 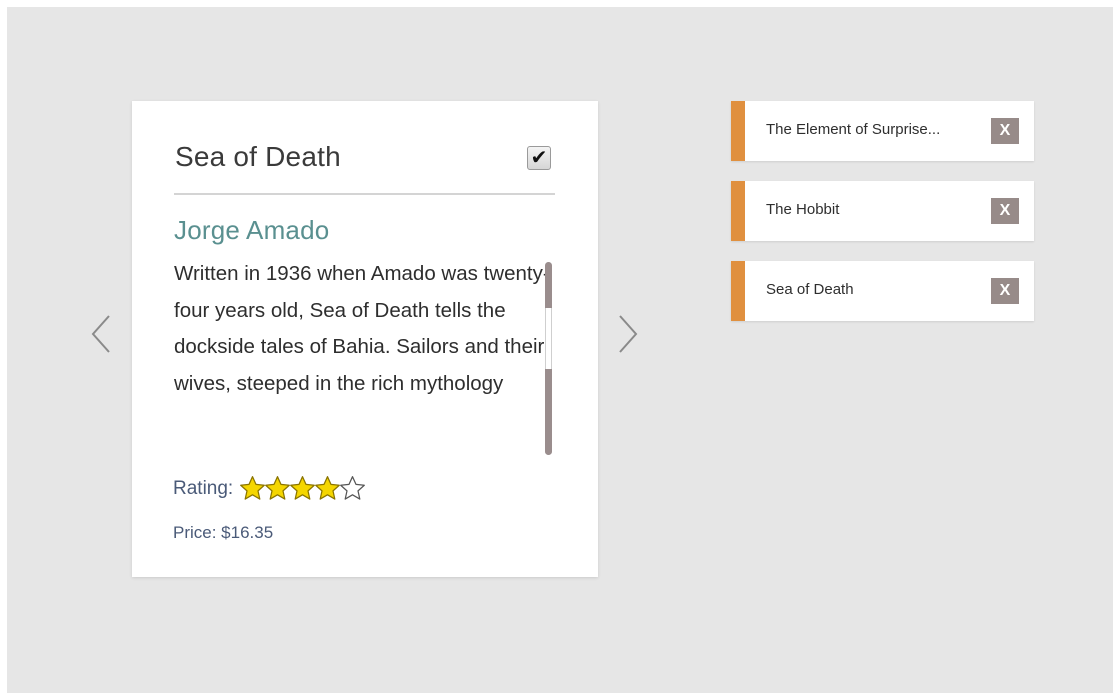 I want to click on title-divider, so click(x=364, y=194).